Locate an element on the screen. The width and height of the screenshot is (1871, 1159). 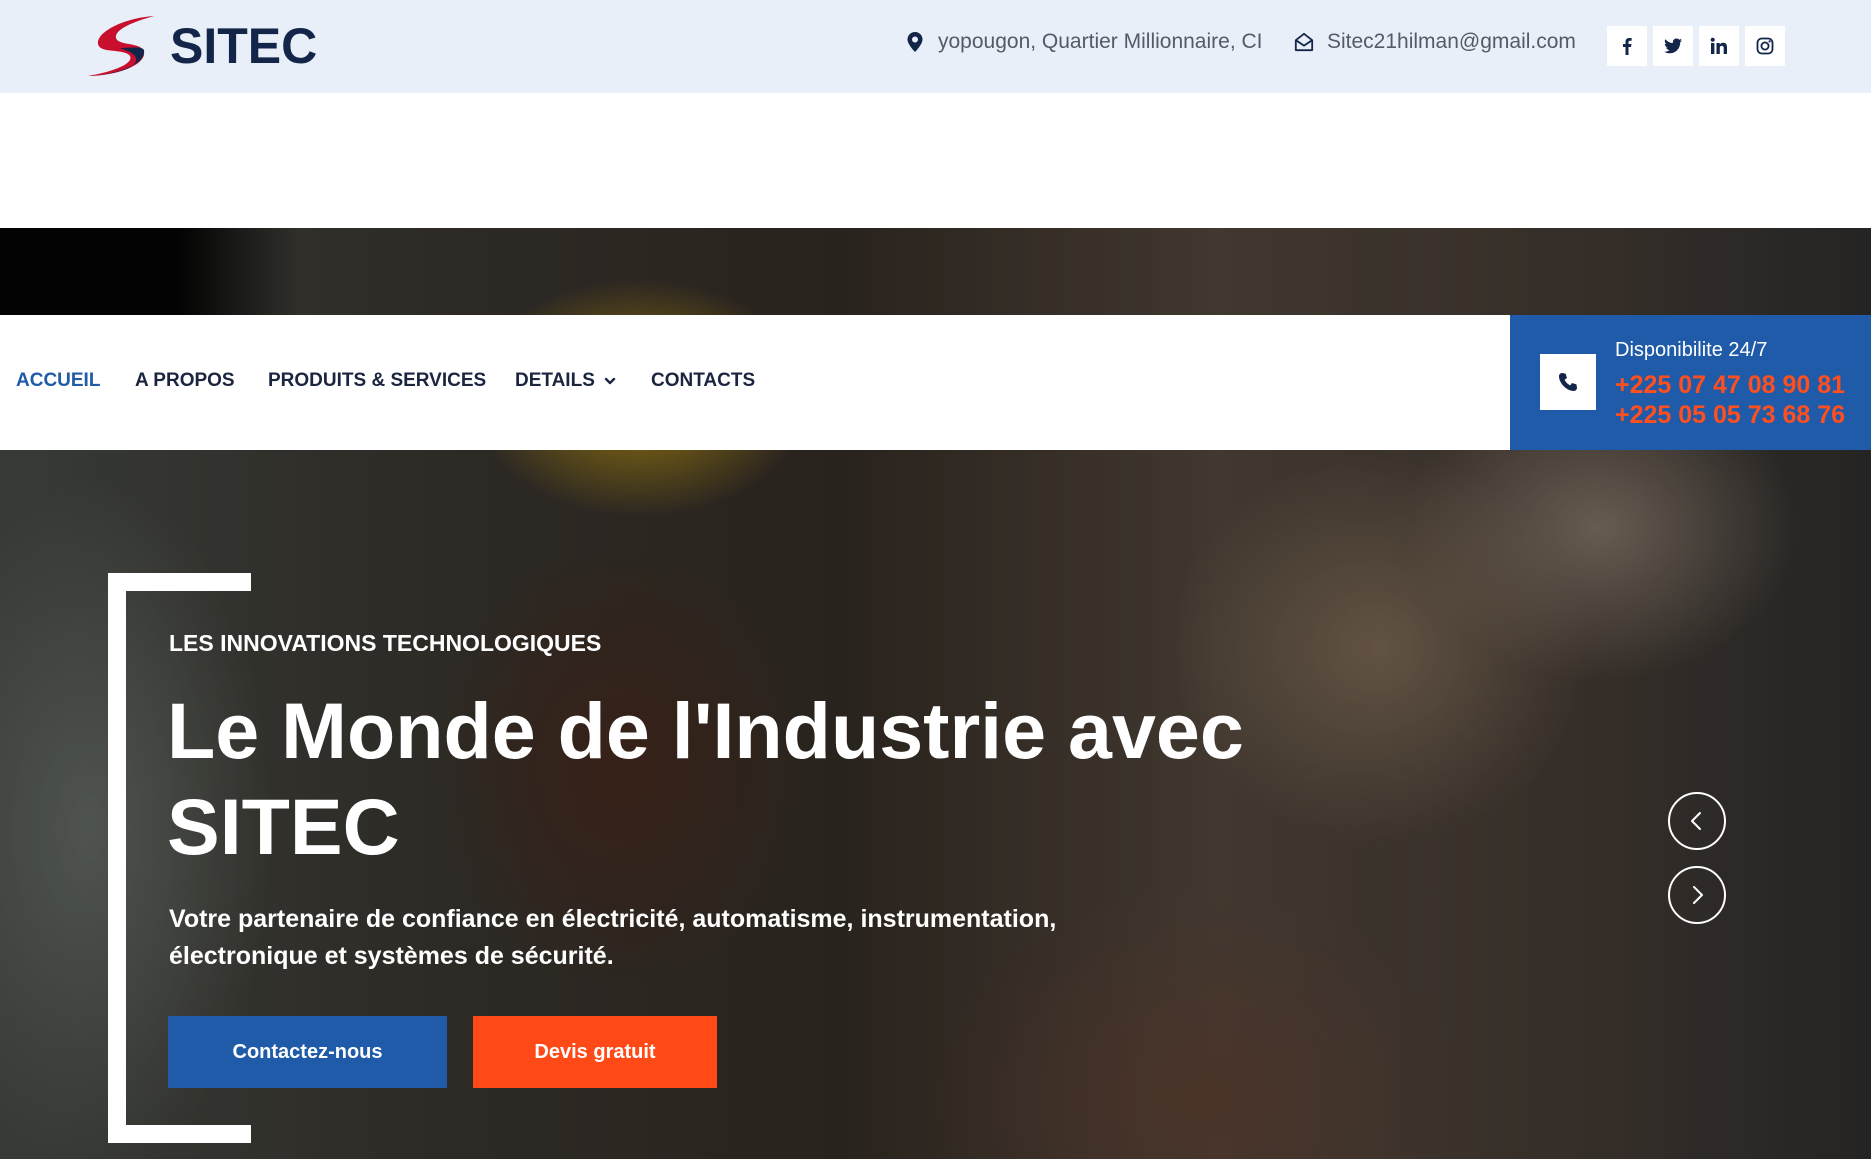
facebook-icon is located at coordinates (1627, 46).